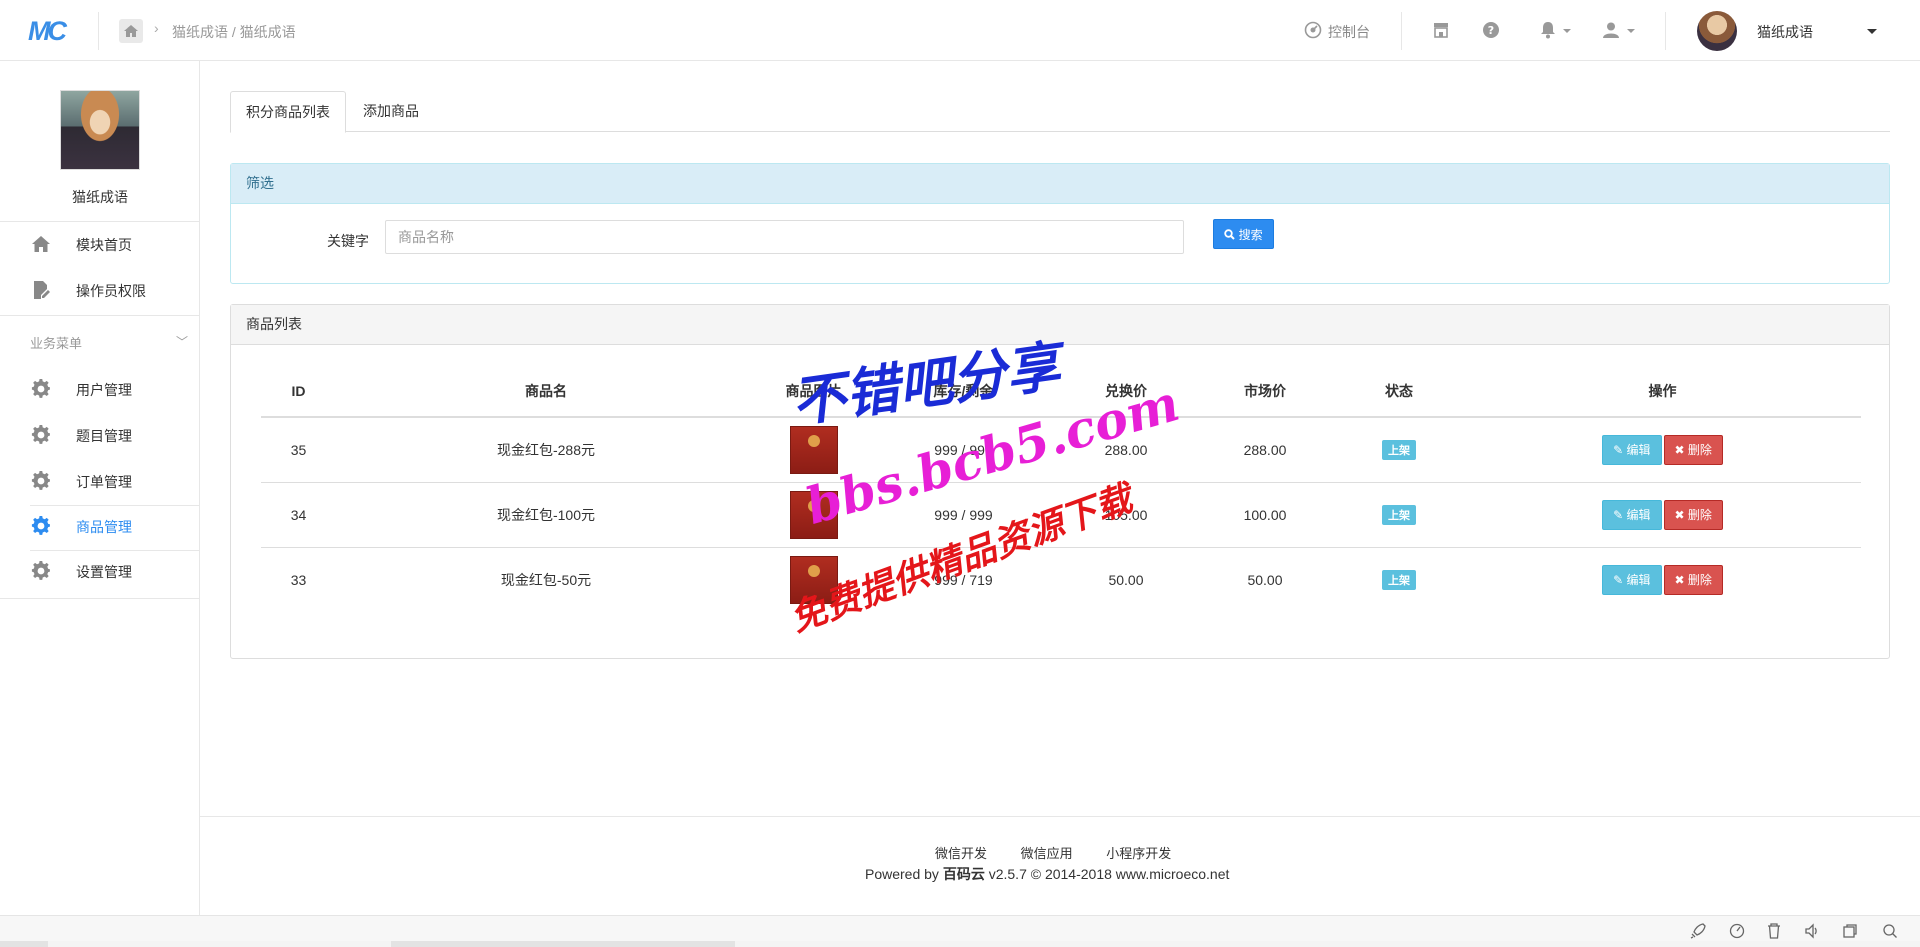  What do you see at coordinates (1265, 515) in the screenshot?
I see `goods-market-price: 100.00` at bounding box center [1265, 515].